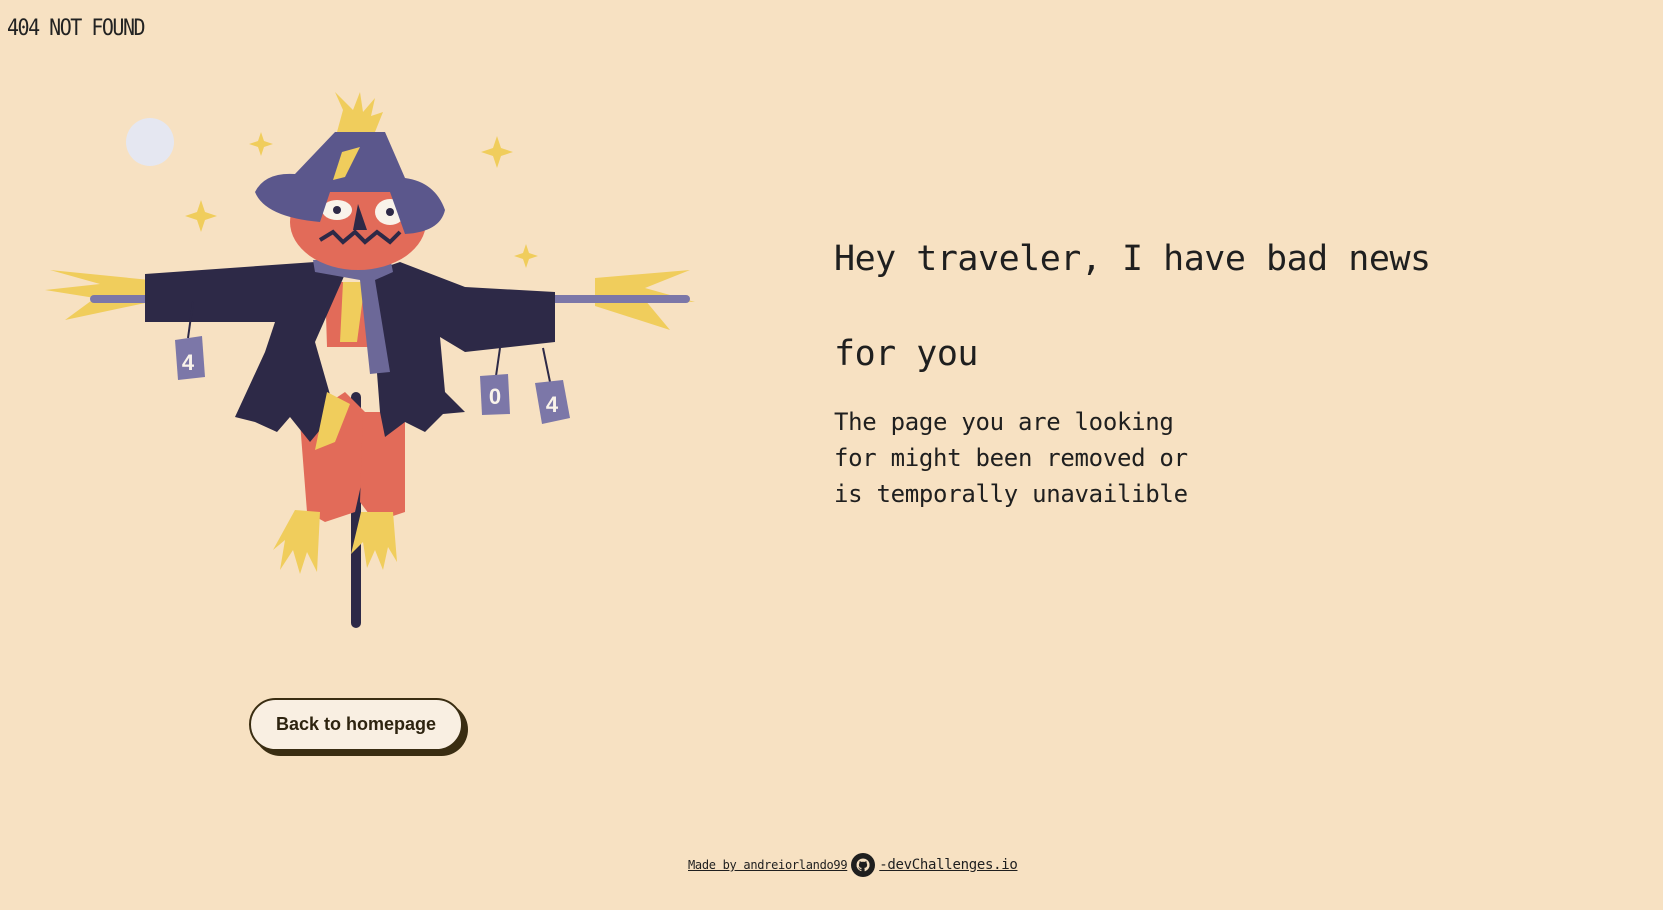 The height and width of the screenshot is (910, 1663). Describe the element at coordinates (1132, 306) in the screenshot. I see `page-headline: Hey traveler, I have bad news for you` at that location.